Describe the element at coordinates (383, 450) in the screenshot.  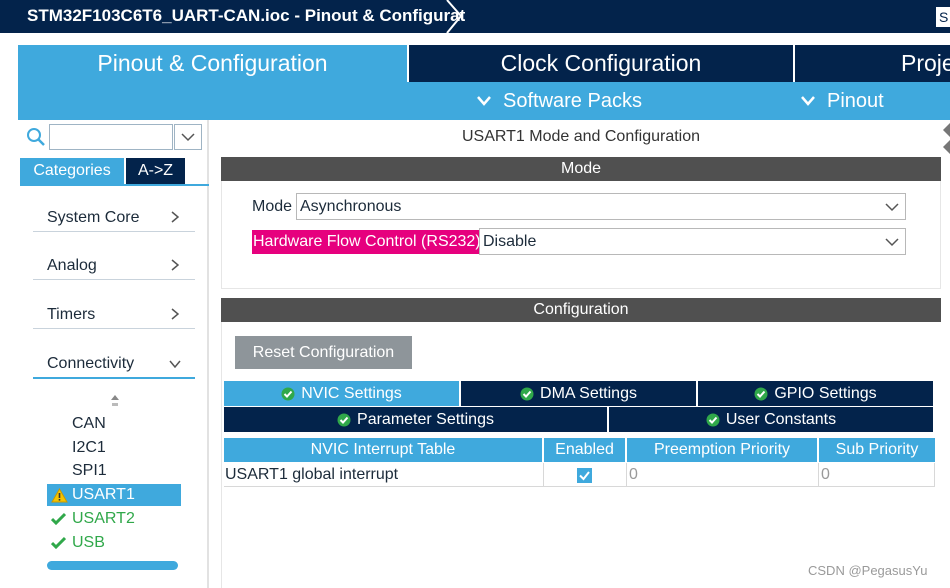
I see `column-header-interrupt: NVIC Interrupt Table` at that location.